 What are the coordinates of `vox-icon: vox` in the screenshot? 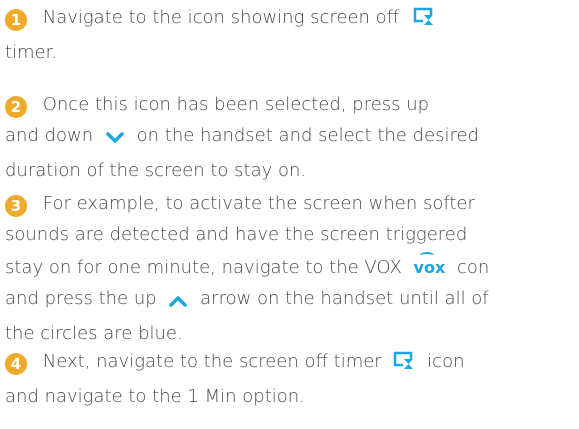 It's located at (429, 266).